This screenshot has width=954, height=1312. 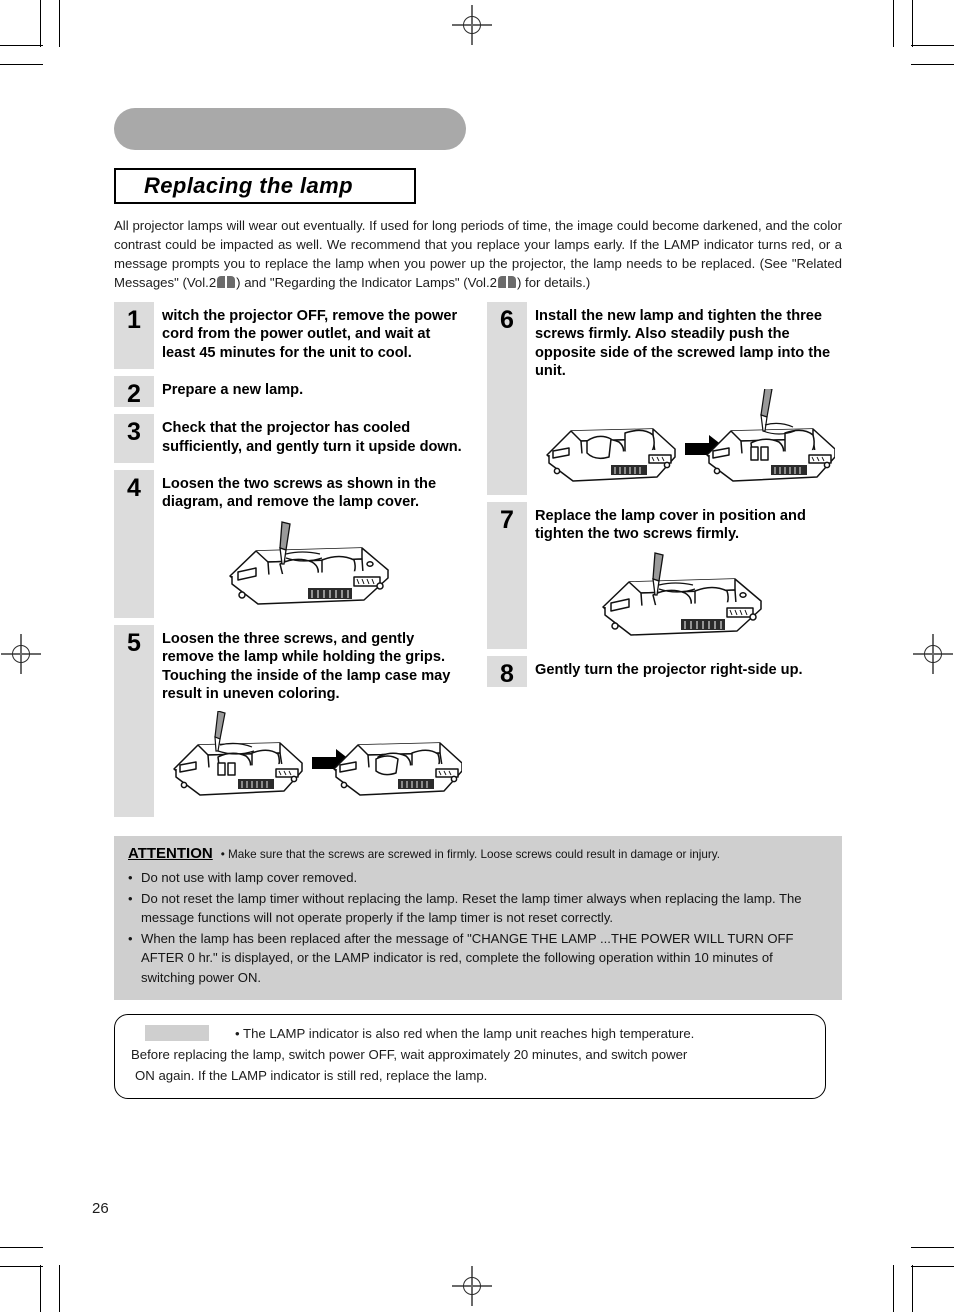 I want to click on crop-mark-top-left-h, so click(x=21, y=46).